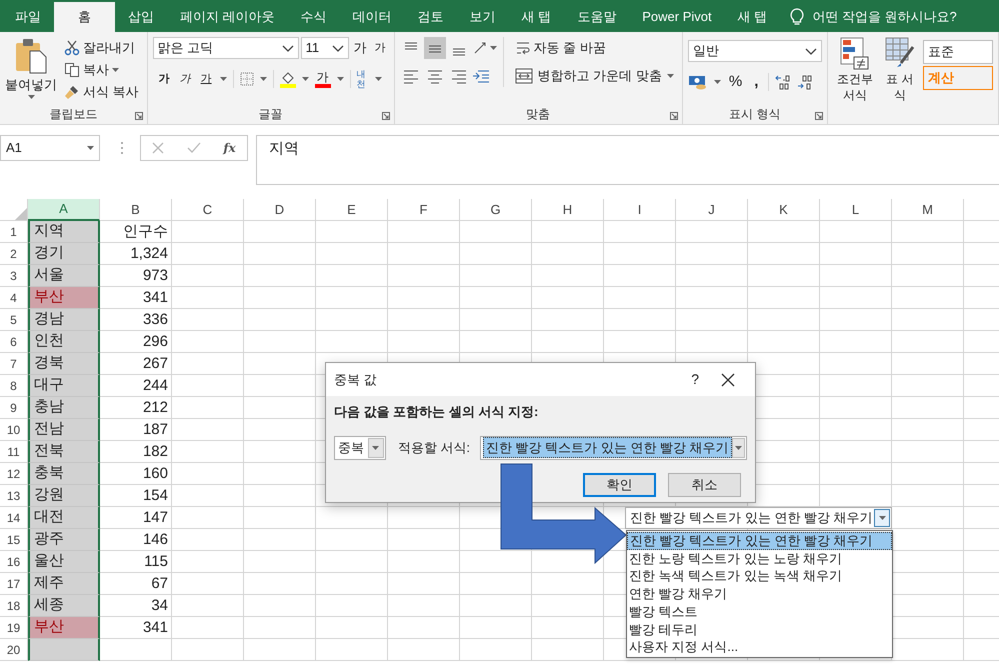  What do you see at coordinates (759, 611) in the screenshot?
I see `dropdown-option: 빨강 텍스트` at bounding box center [759, 611].